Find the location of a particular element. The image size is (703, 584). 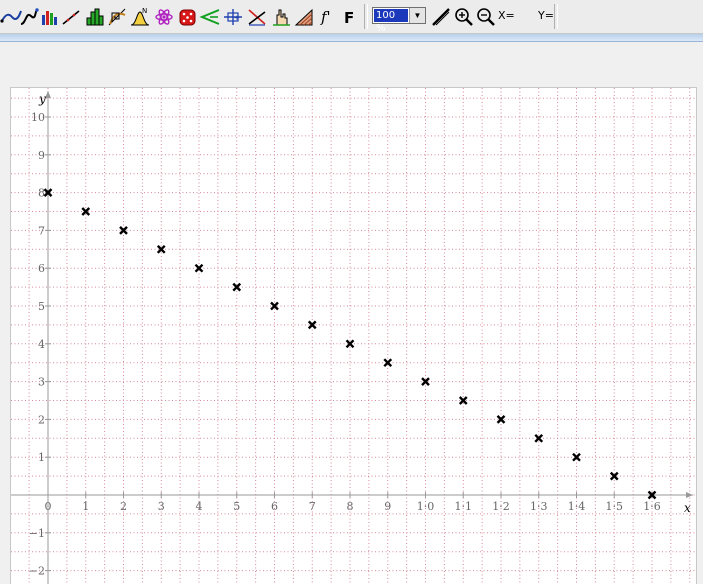

hand-point-tool-icon is located at coordinates (281, 17).